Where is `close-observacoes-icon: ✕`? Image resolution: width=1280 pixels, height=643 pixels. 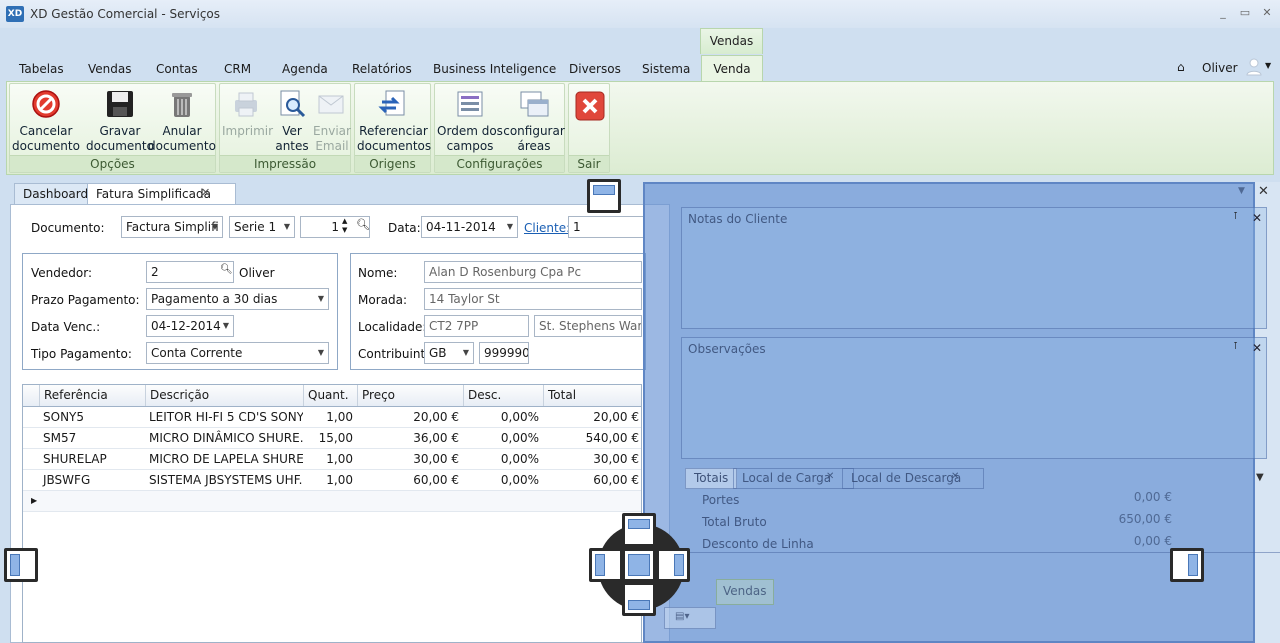 close-observacoes-icon: ✕ is located at coordinates (1257, 348).